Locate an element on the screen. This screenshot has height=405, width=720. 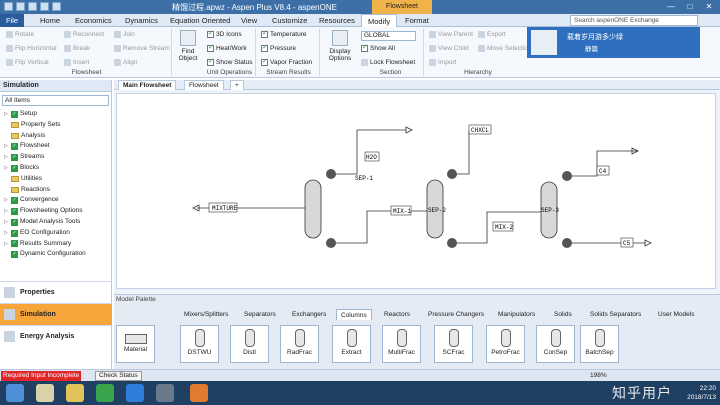
model-radfrac: RadFrac is located at coordinates (299, 344).